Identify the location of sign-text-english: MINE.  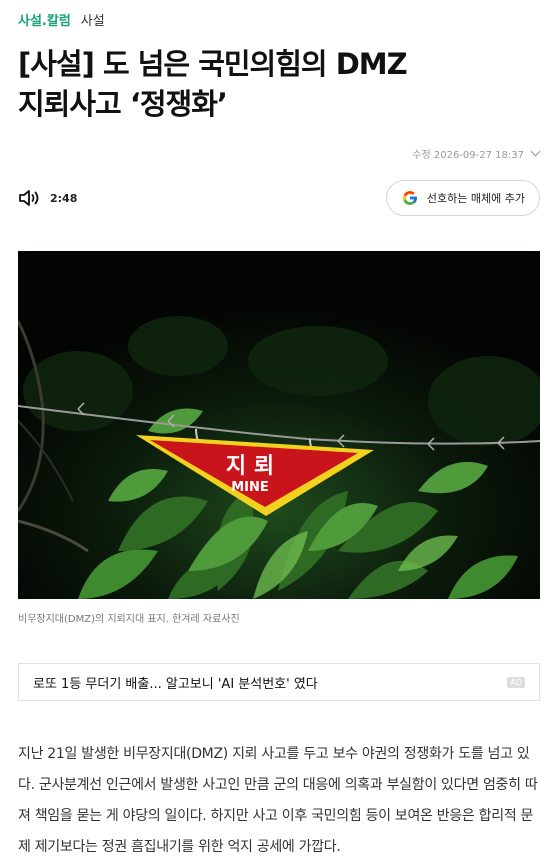
(250, 487).